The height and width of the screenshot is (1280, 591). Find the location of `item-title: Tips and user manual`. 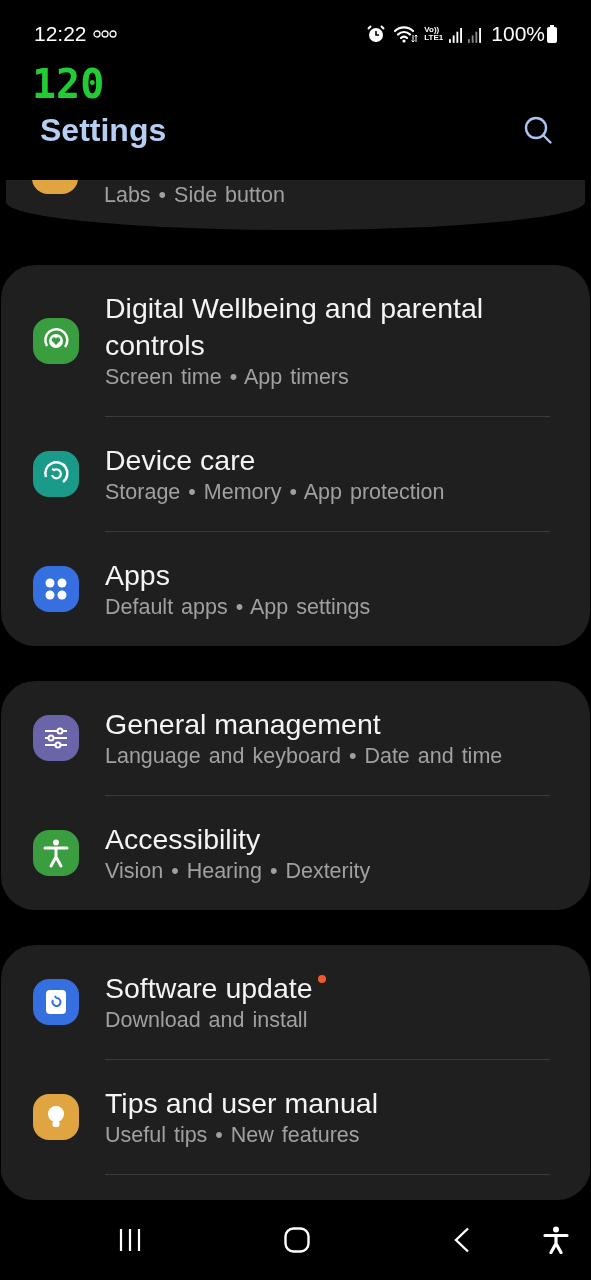

item-title: Tips and user manual is located at coordinates (241, 1103).